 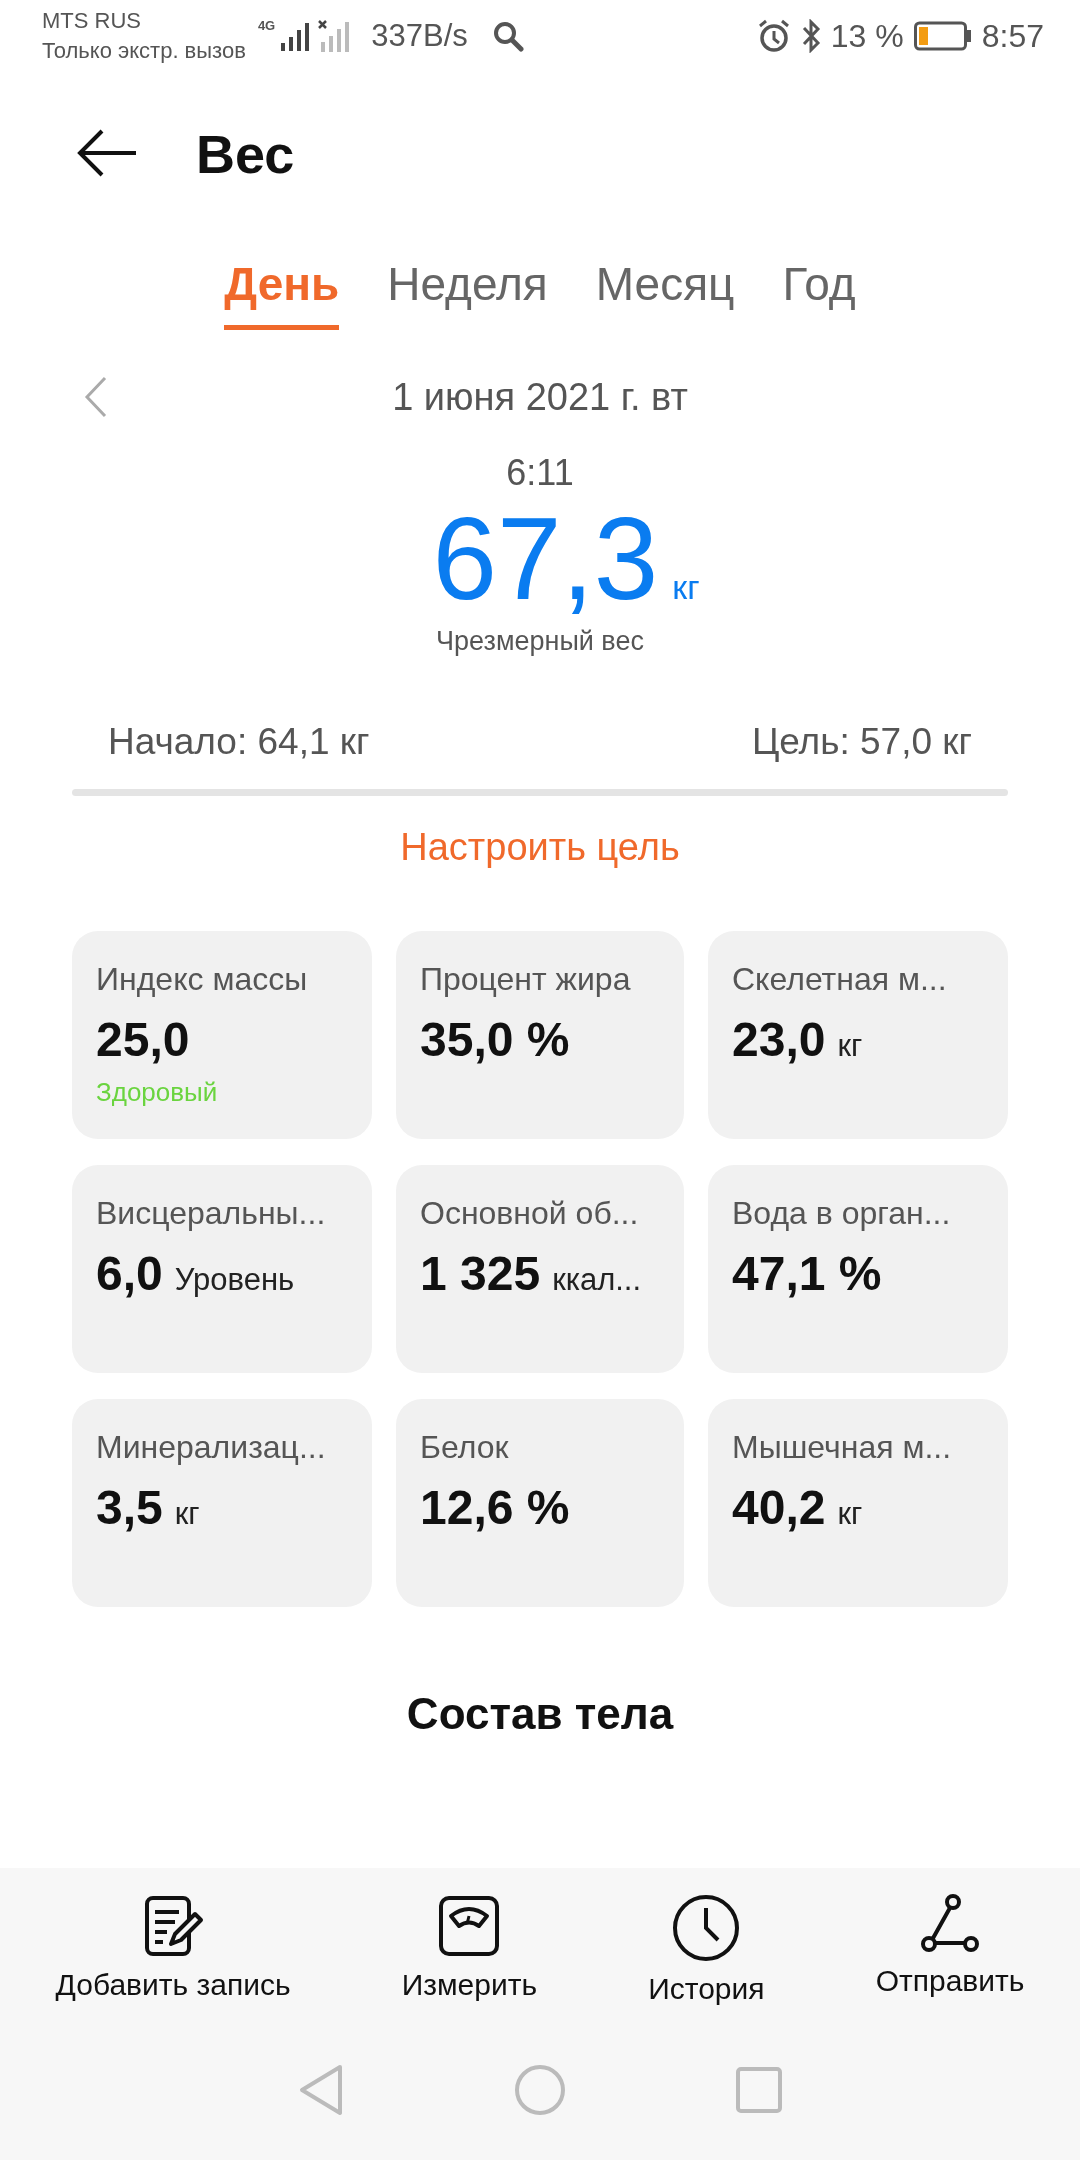 I want to click on reading-time: 6:11, so click(x=540, y=473).